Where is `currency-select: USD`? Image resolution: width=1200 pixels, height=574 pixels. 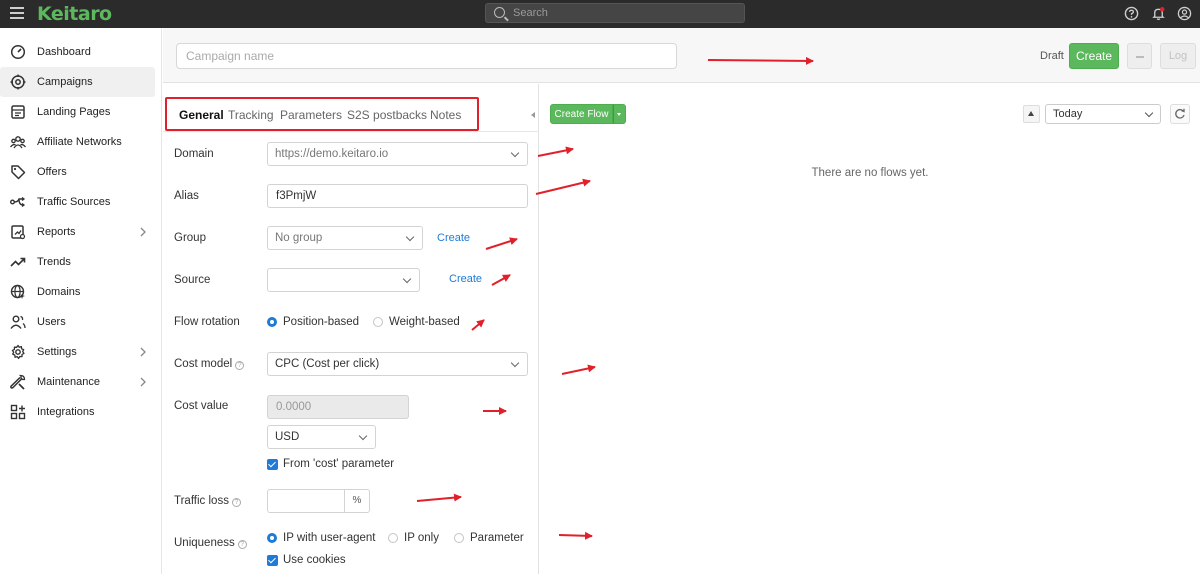 currency-select: USD is located at coordinates (321, 437).